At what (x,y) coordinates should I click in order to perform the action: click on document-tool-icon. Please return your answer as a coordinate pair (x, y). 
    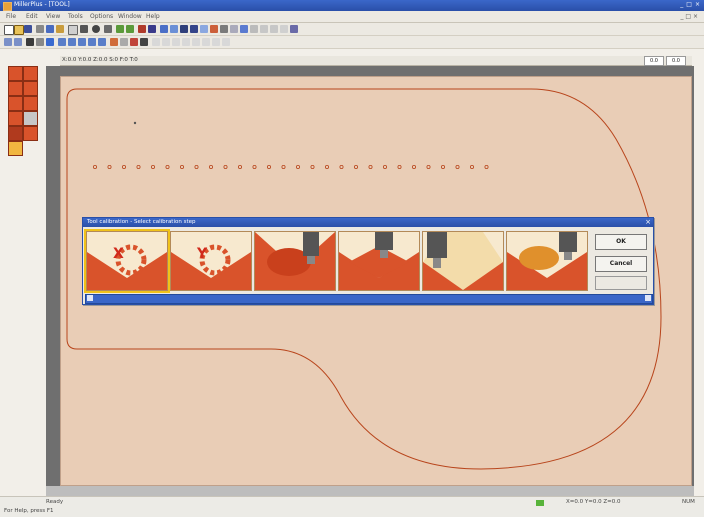
    Looking at the image, I should click on (15, 148).